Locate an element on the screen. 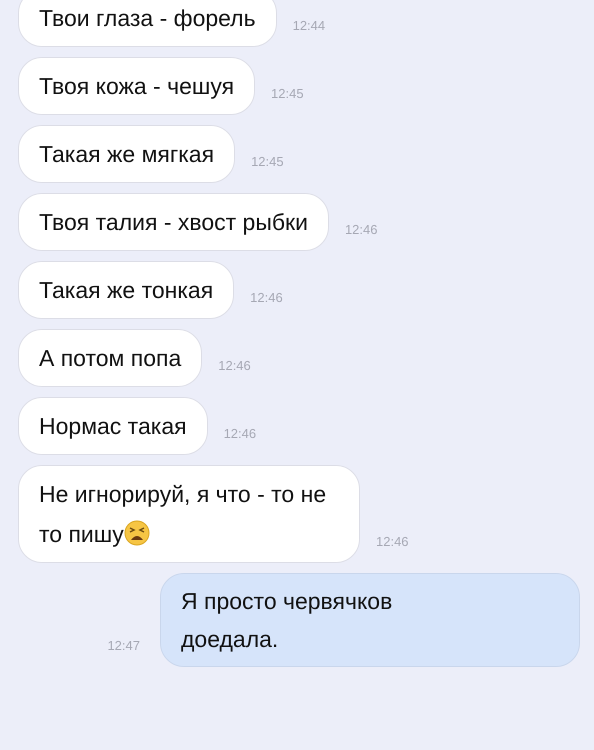  message-text: Нормас такая is located at coordinates (113, 426).